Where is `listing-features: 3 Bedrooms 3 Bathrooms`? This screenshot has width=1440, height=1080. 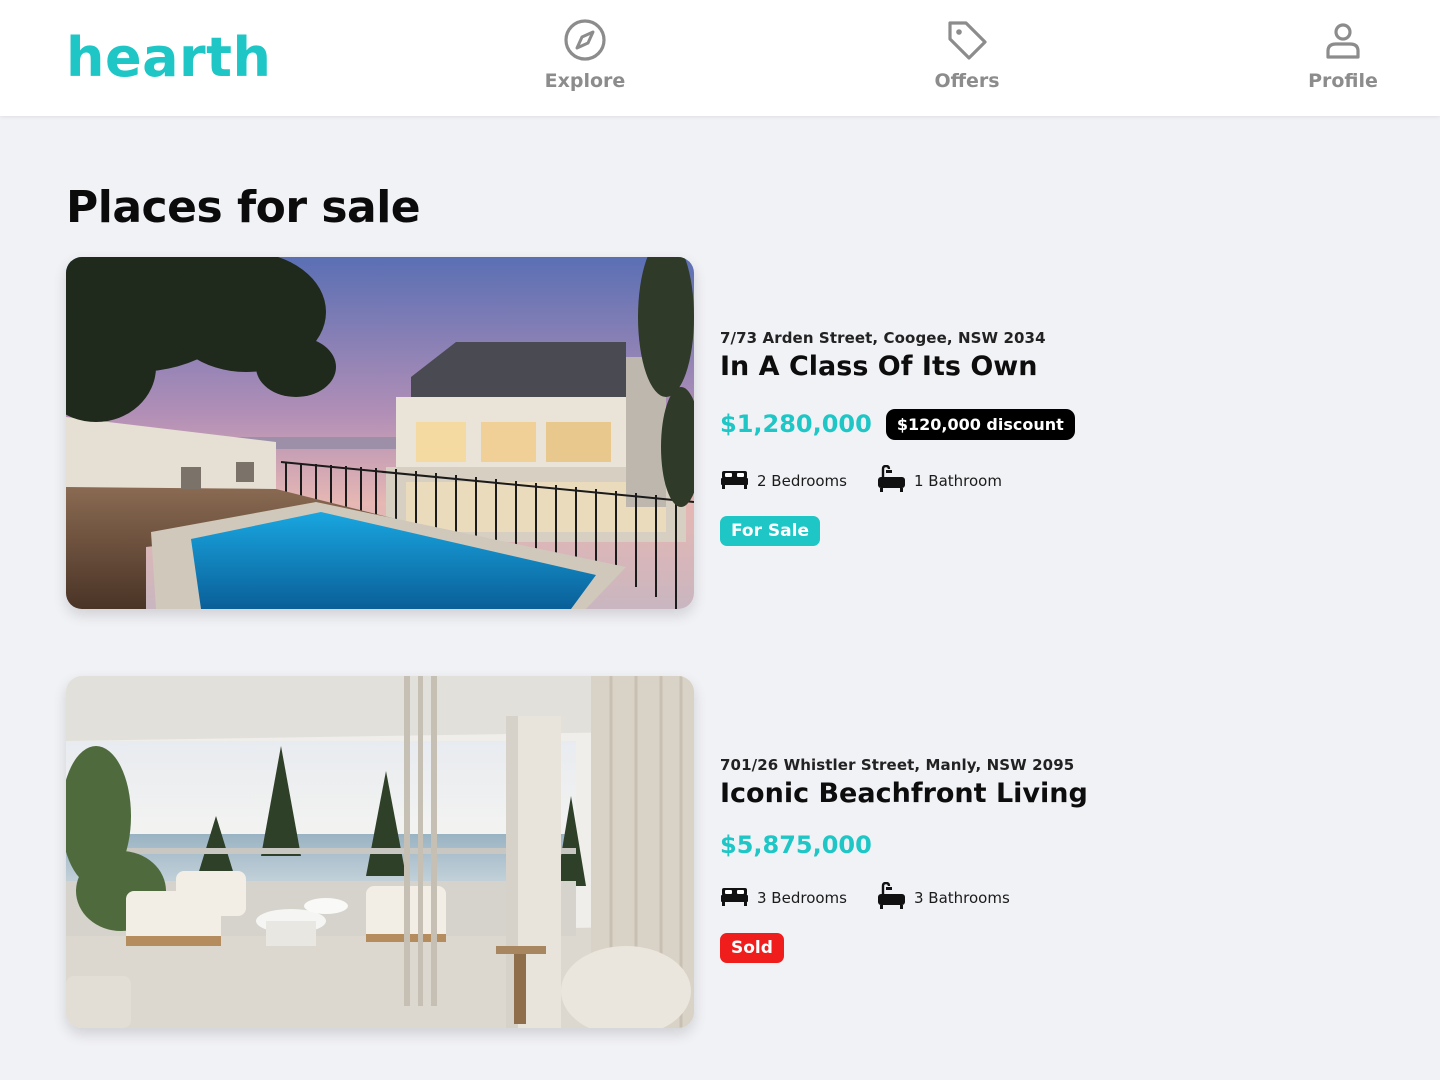
listing-features: 3 Bedrooms 3 Bathrooms is located at coordinates (904, 898).